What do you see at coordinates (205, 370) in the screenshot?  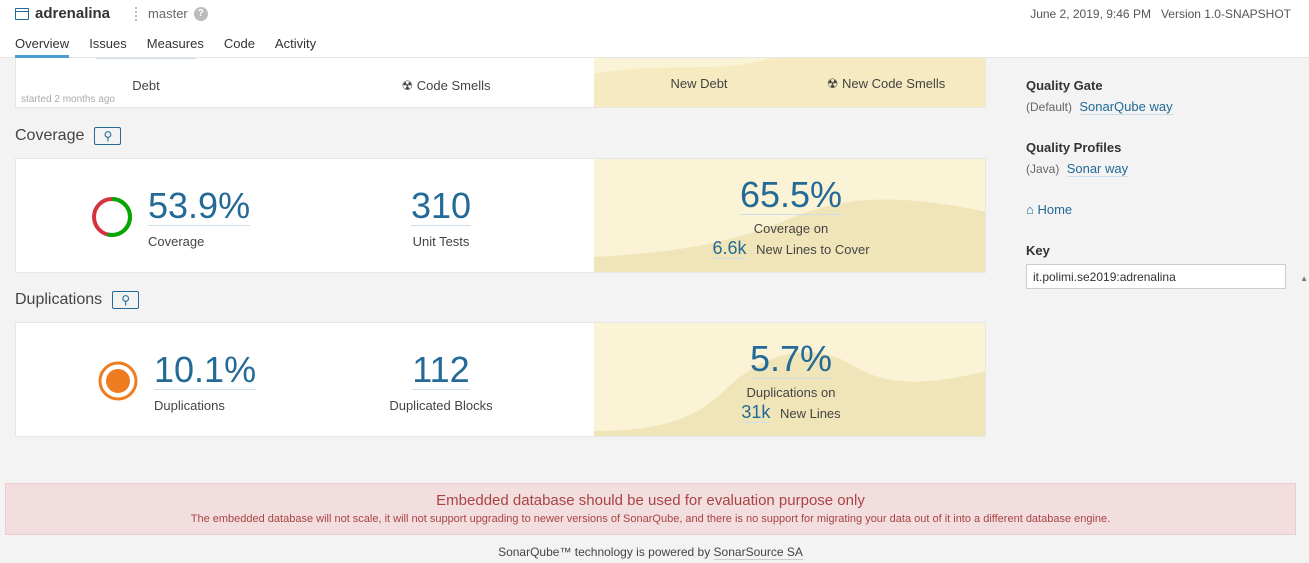 I see `duplications-value: 10.1%` at bounding box center [205, 370].